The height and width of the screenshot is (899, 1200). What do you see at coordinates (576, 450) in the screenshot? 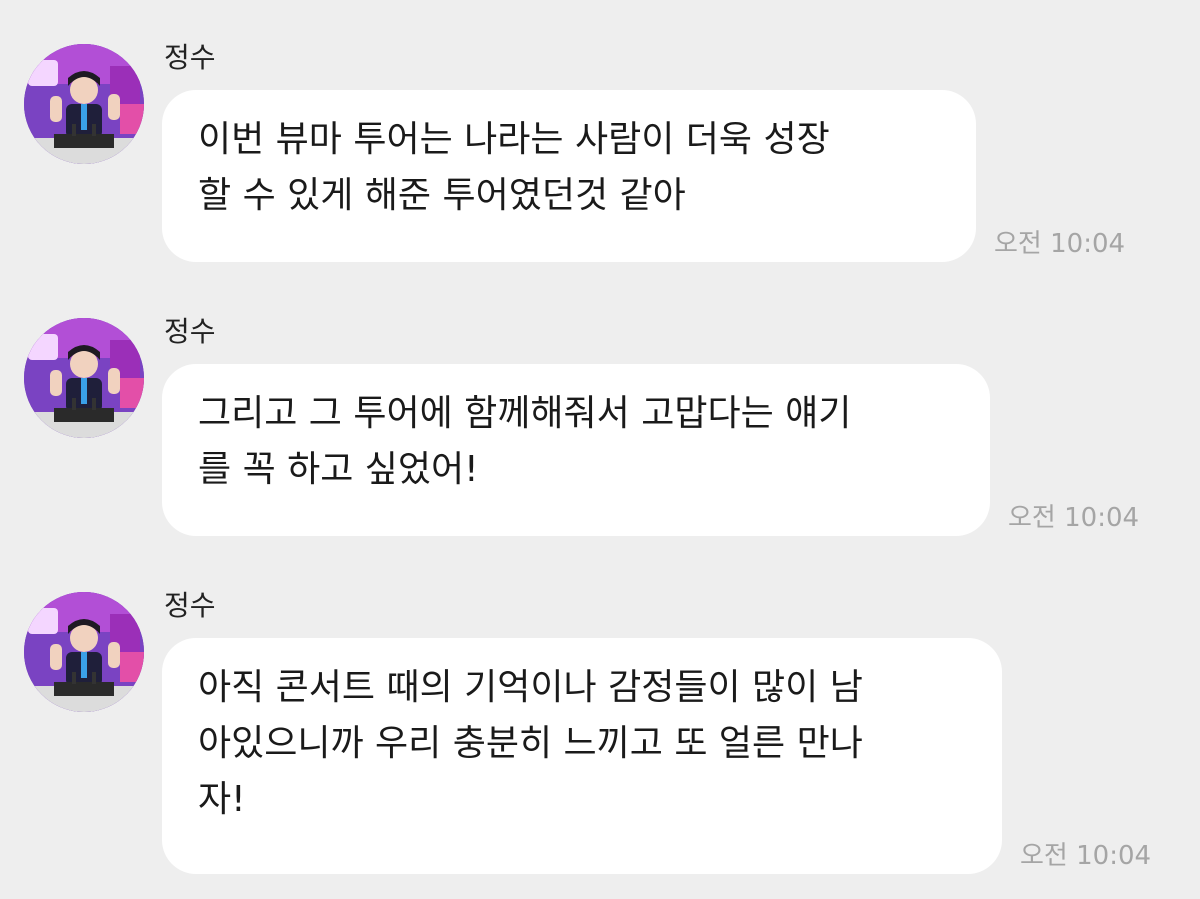
I see `message-bubble: 그리고 그 투어에 함께해줘서 고맙다는 얘기 를 꼭 하고 싶었어!` at bounding box center [576, 450].